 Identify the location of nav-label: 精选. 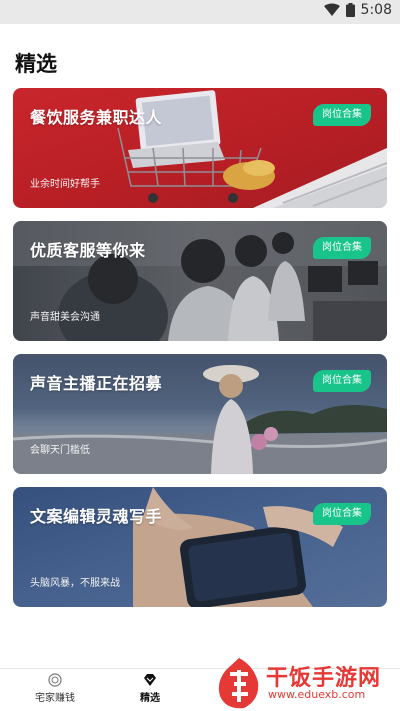
(150, 698).